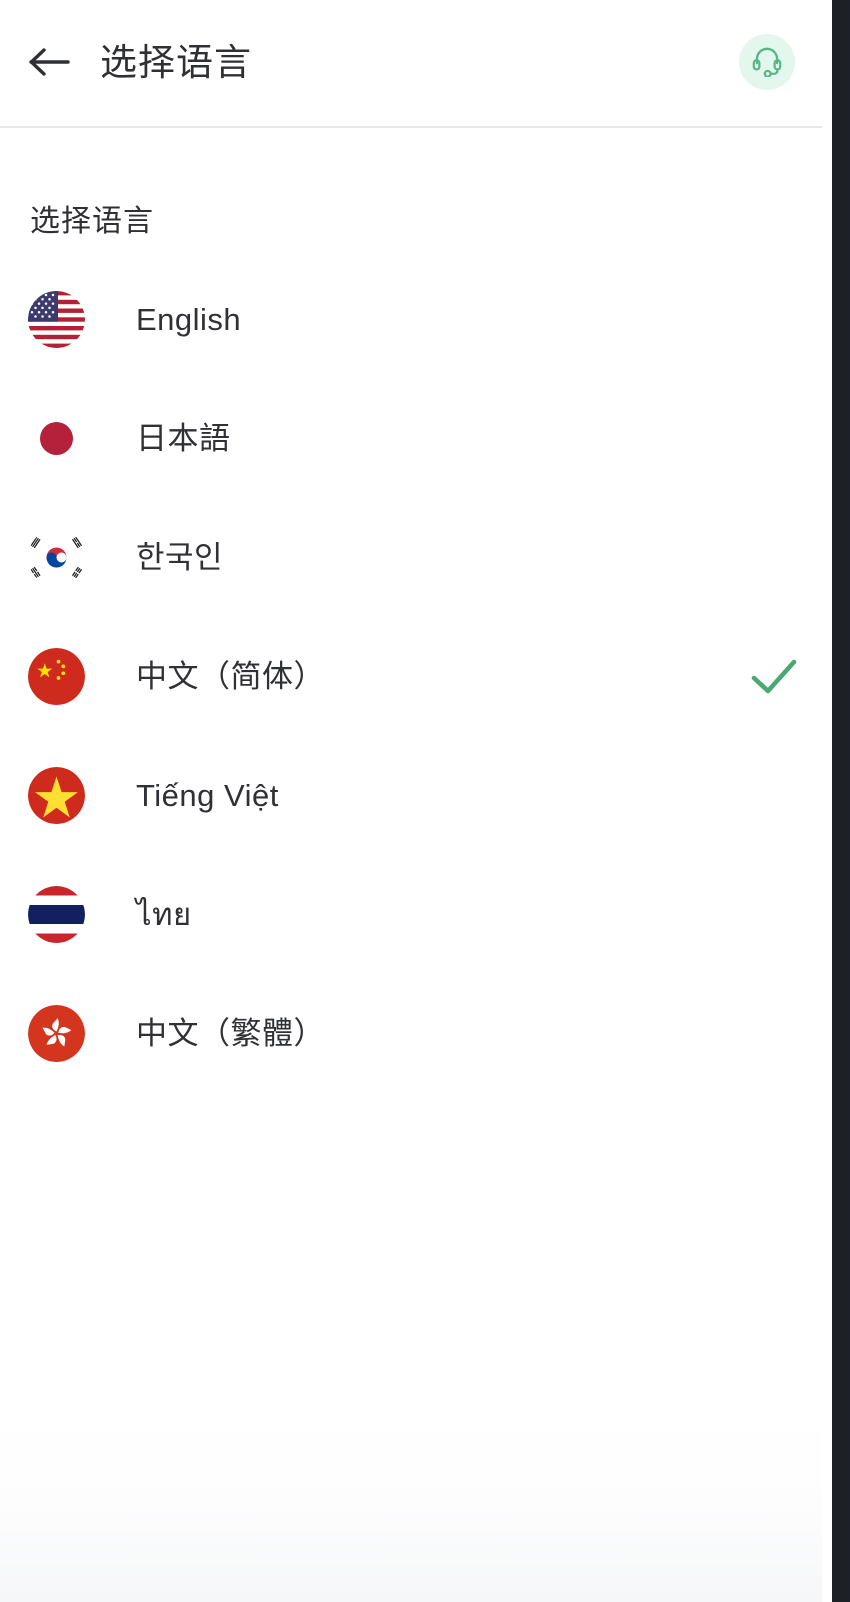 The image size is (850, 1602). What do you see at coordinates (207, 795) in the screenshot?
I see `language-label: Tiếng Việt` at bounding box center [207, 795].